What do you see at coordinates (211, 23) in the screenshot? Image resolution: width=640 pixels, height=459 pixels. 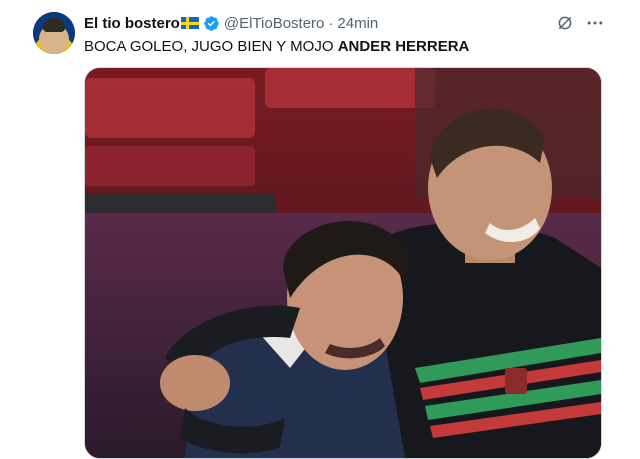 I see `verified-badge-icon` at bounding box center [211, 23].